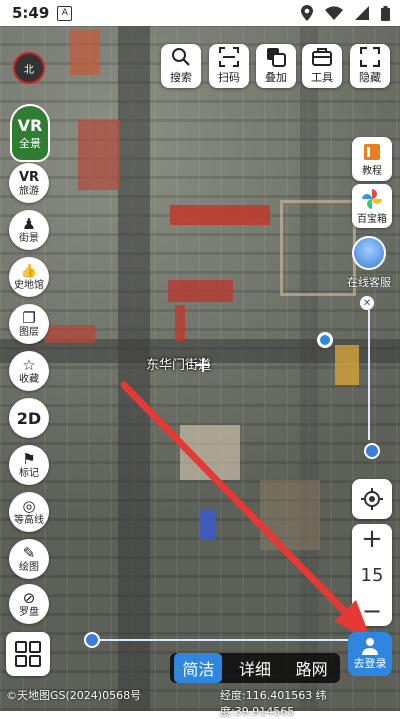 The height and width of the screenshot is (719, 400). What do you see at coordinates (29, 598) in the screenshot?
I see `compass-icon: ⊘` at bounding box center [29, 598].